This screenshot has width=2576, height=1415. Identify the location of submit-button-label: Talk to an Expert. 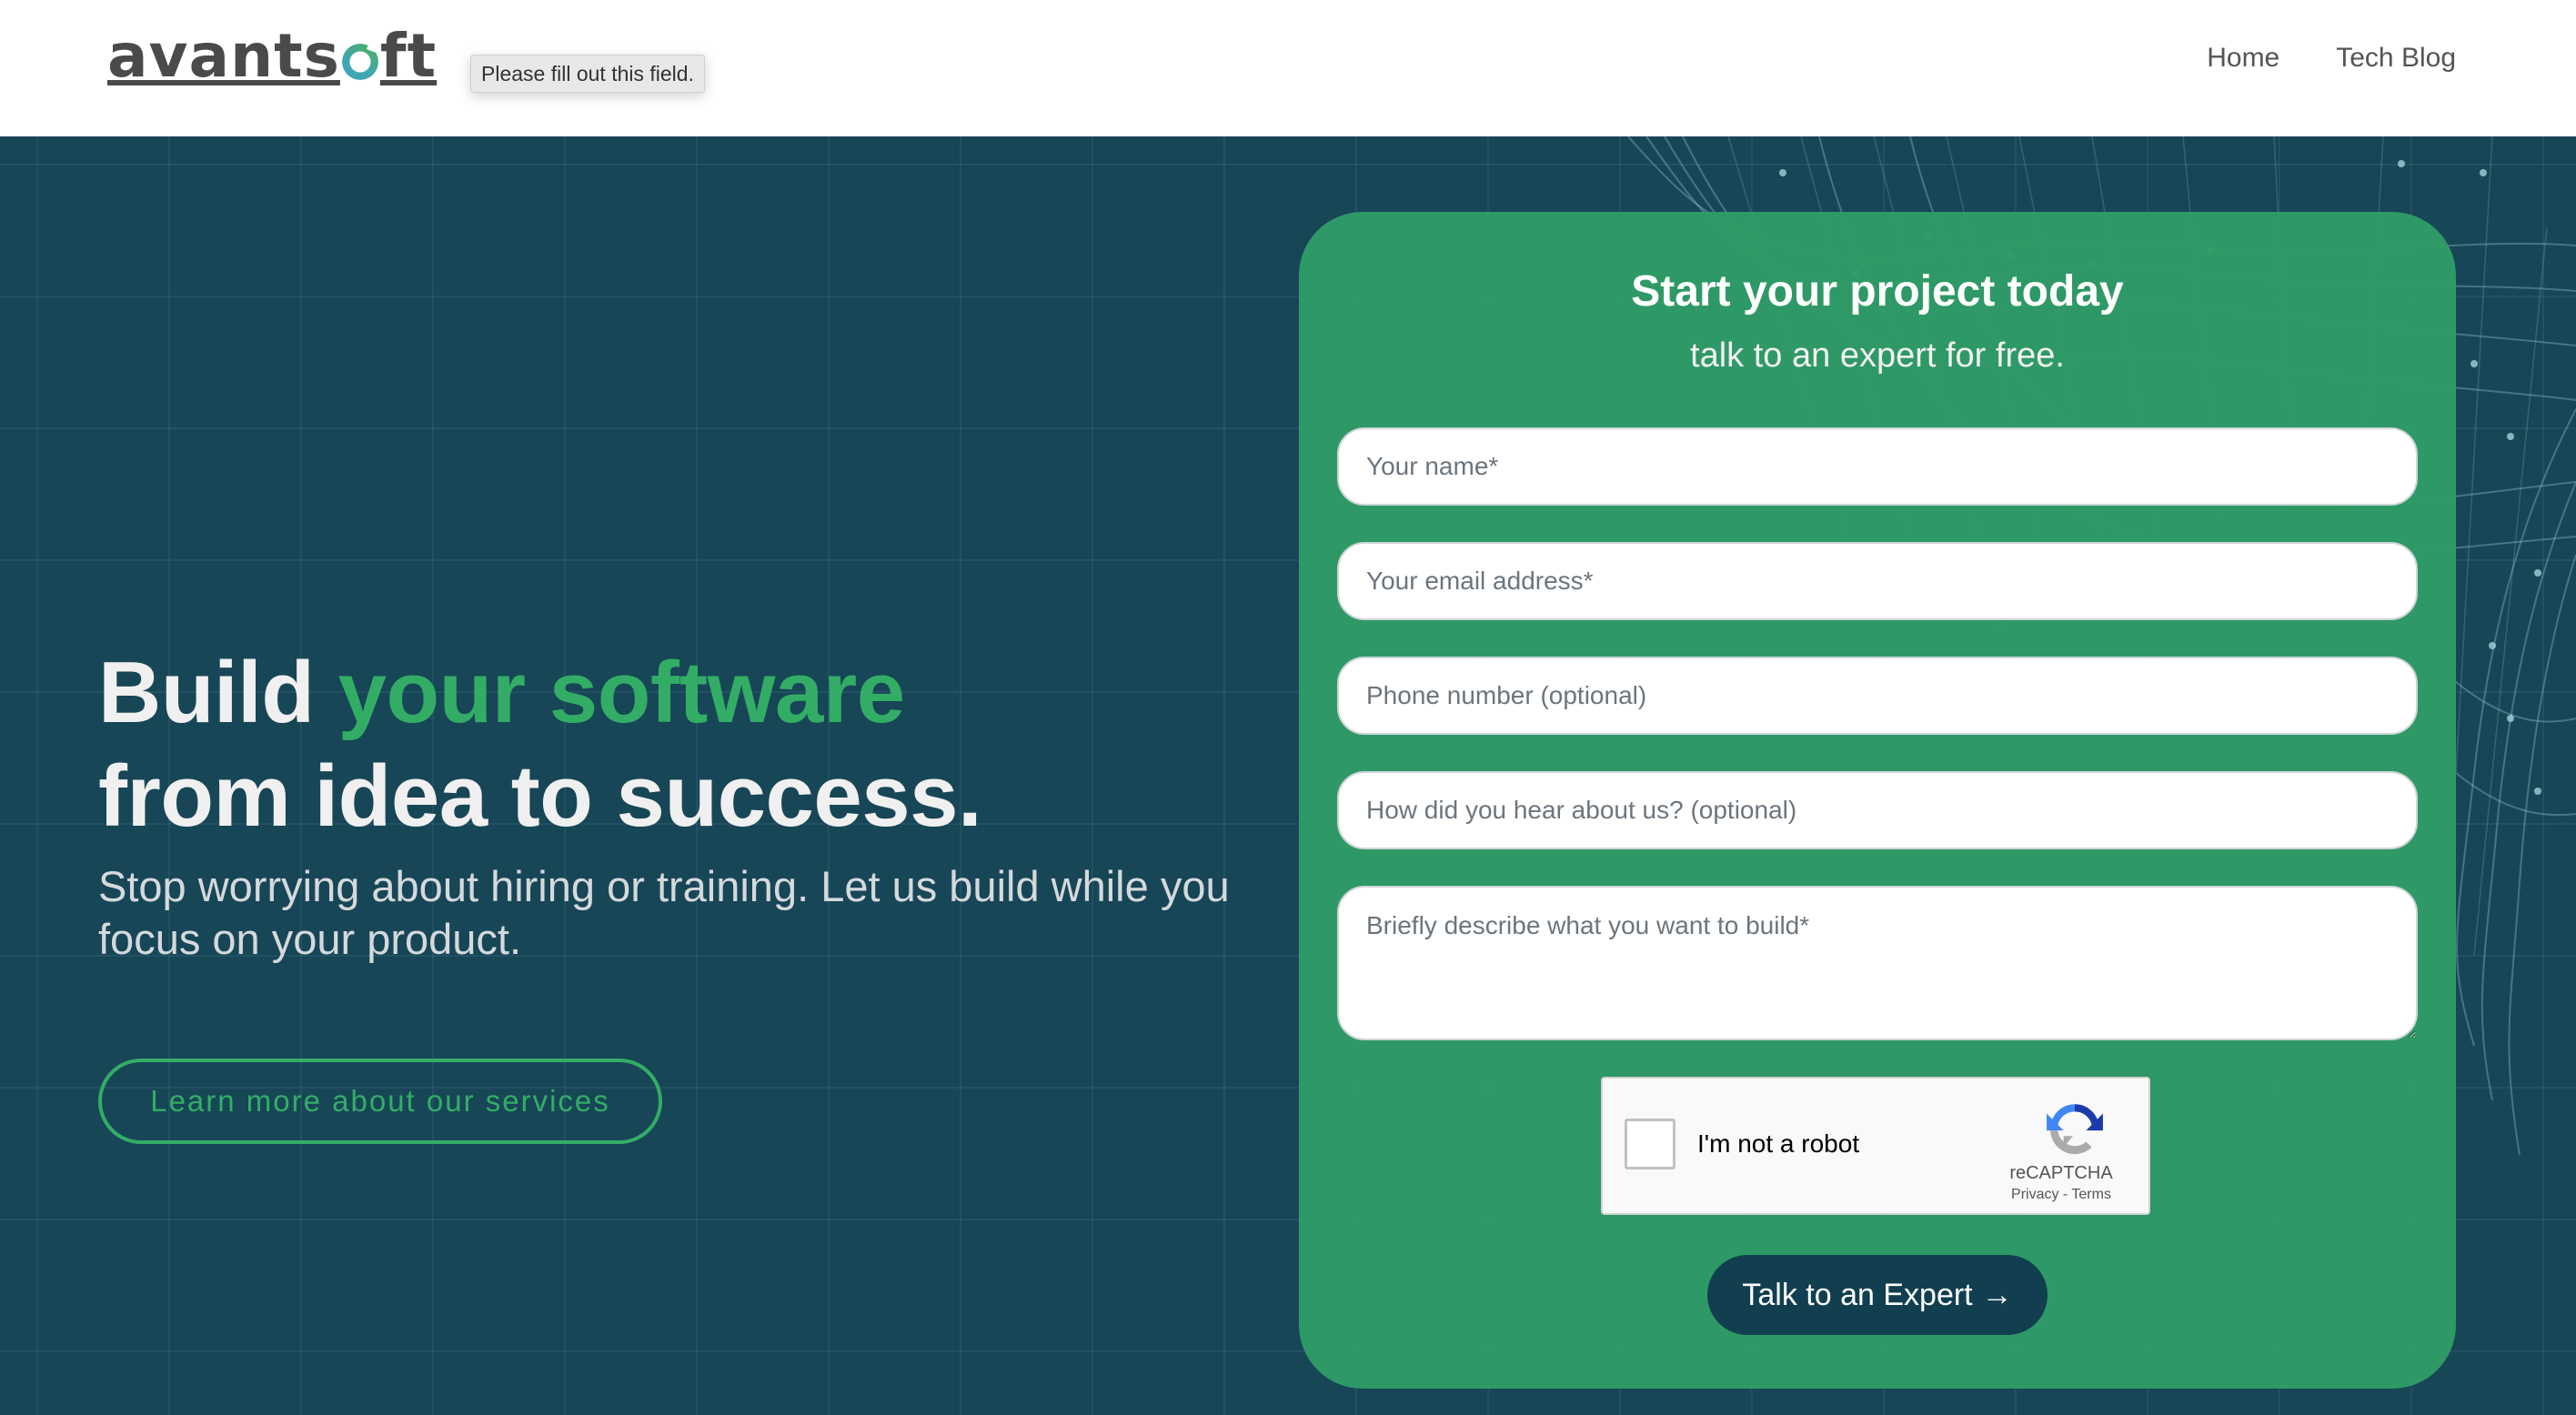
(1857, 1295).